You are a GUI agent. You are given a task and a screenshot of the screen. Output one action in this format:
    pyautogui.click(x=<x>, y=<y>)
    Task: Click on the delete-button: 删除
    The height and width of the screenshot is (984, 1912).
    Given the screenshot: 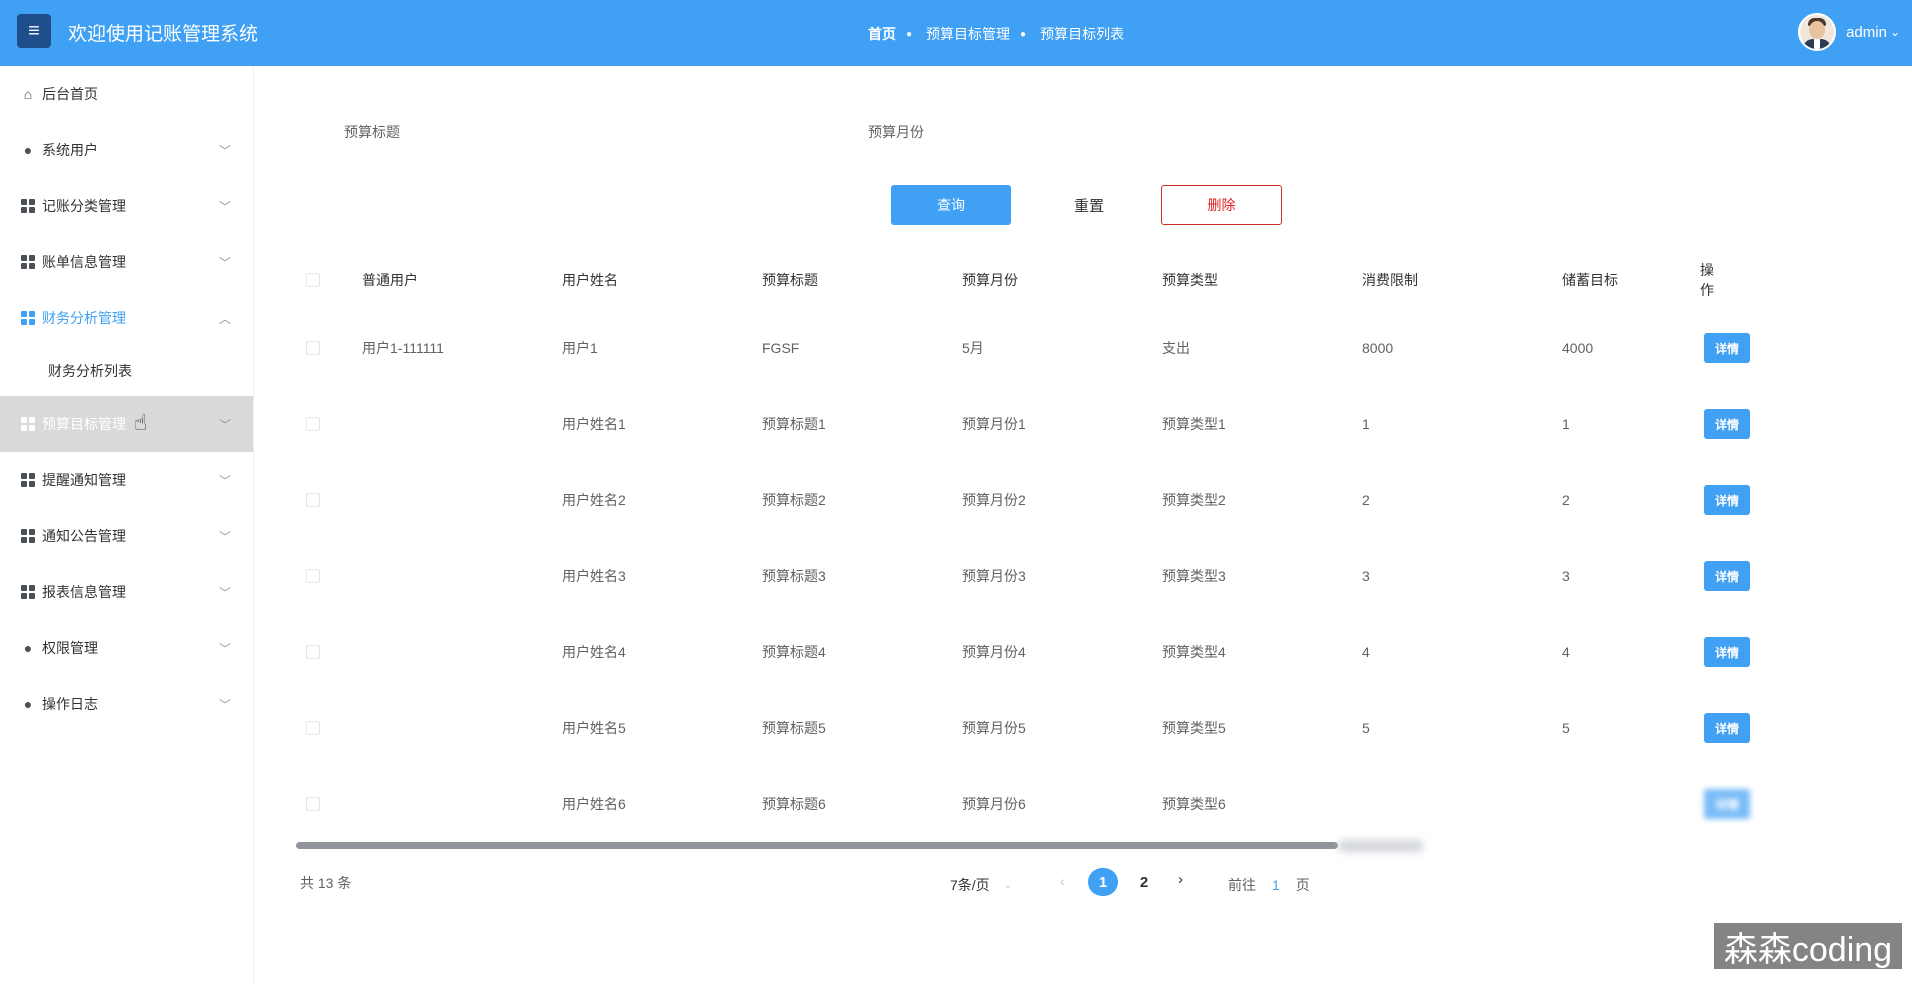 What is the action you would take?
    pyautogui.click(x=1221, y=205)
    